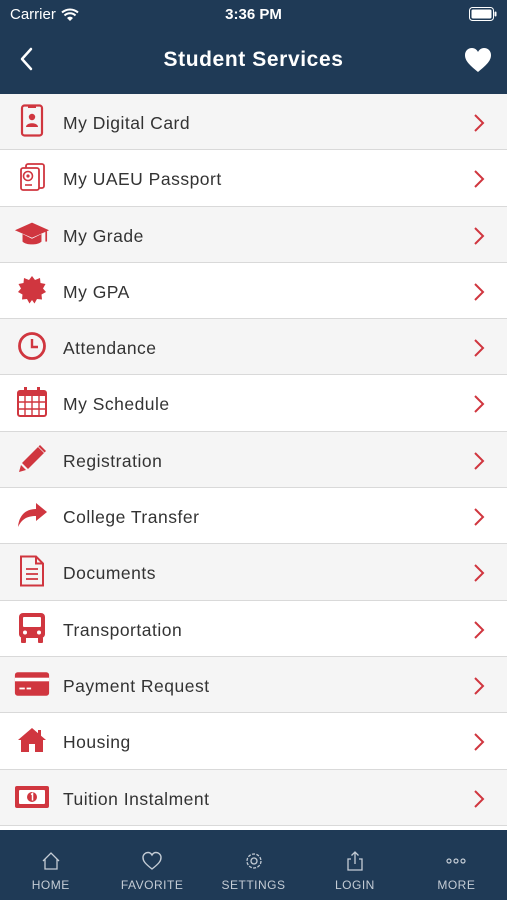  I want to click on list-item-digital-card: My Digital Card, so click(253, 122).